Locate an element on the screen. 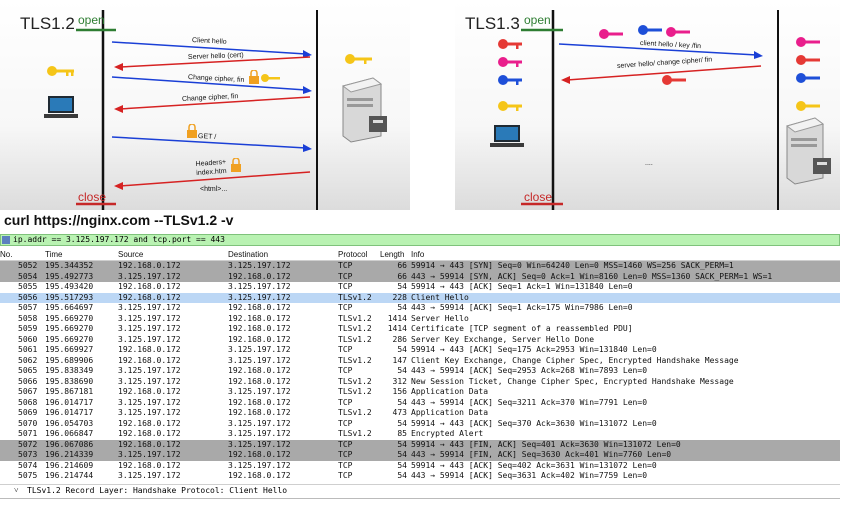 The width and height of the screenshot is (865, 507). packet-cell-no: 5059 is located at coordinates (28, 328).